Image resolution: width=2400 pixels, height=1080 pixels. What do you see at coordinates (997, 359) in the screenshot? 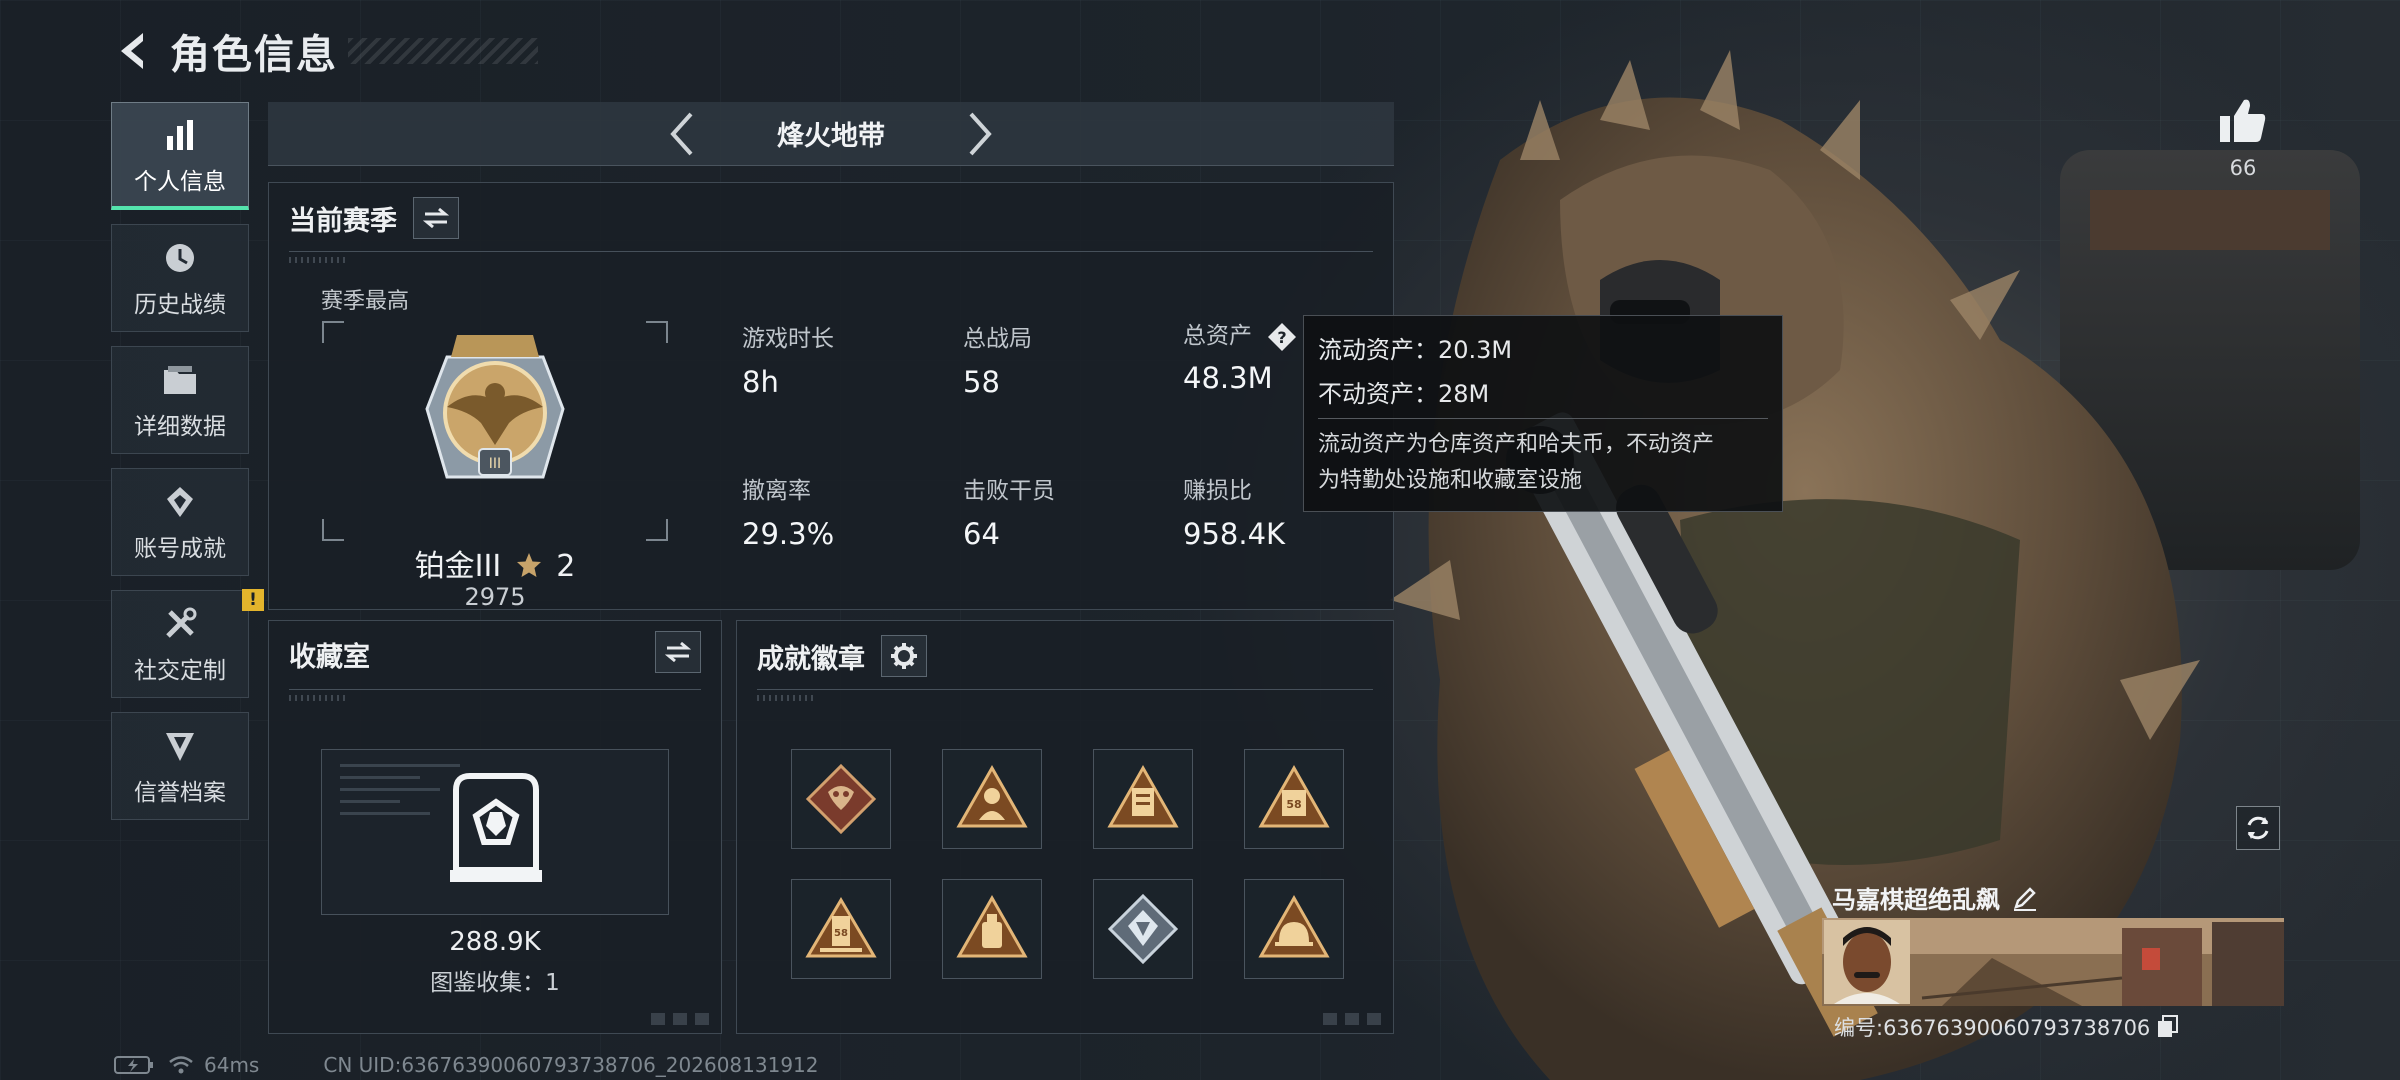
I see `stat-total-matches: 总战局 58` at bounding box center [997, 359].